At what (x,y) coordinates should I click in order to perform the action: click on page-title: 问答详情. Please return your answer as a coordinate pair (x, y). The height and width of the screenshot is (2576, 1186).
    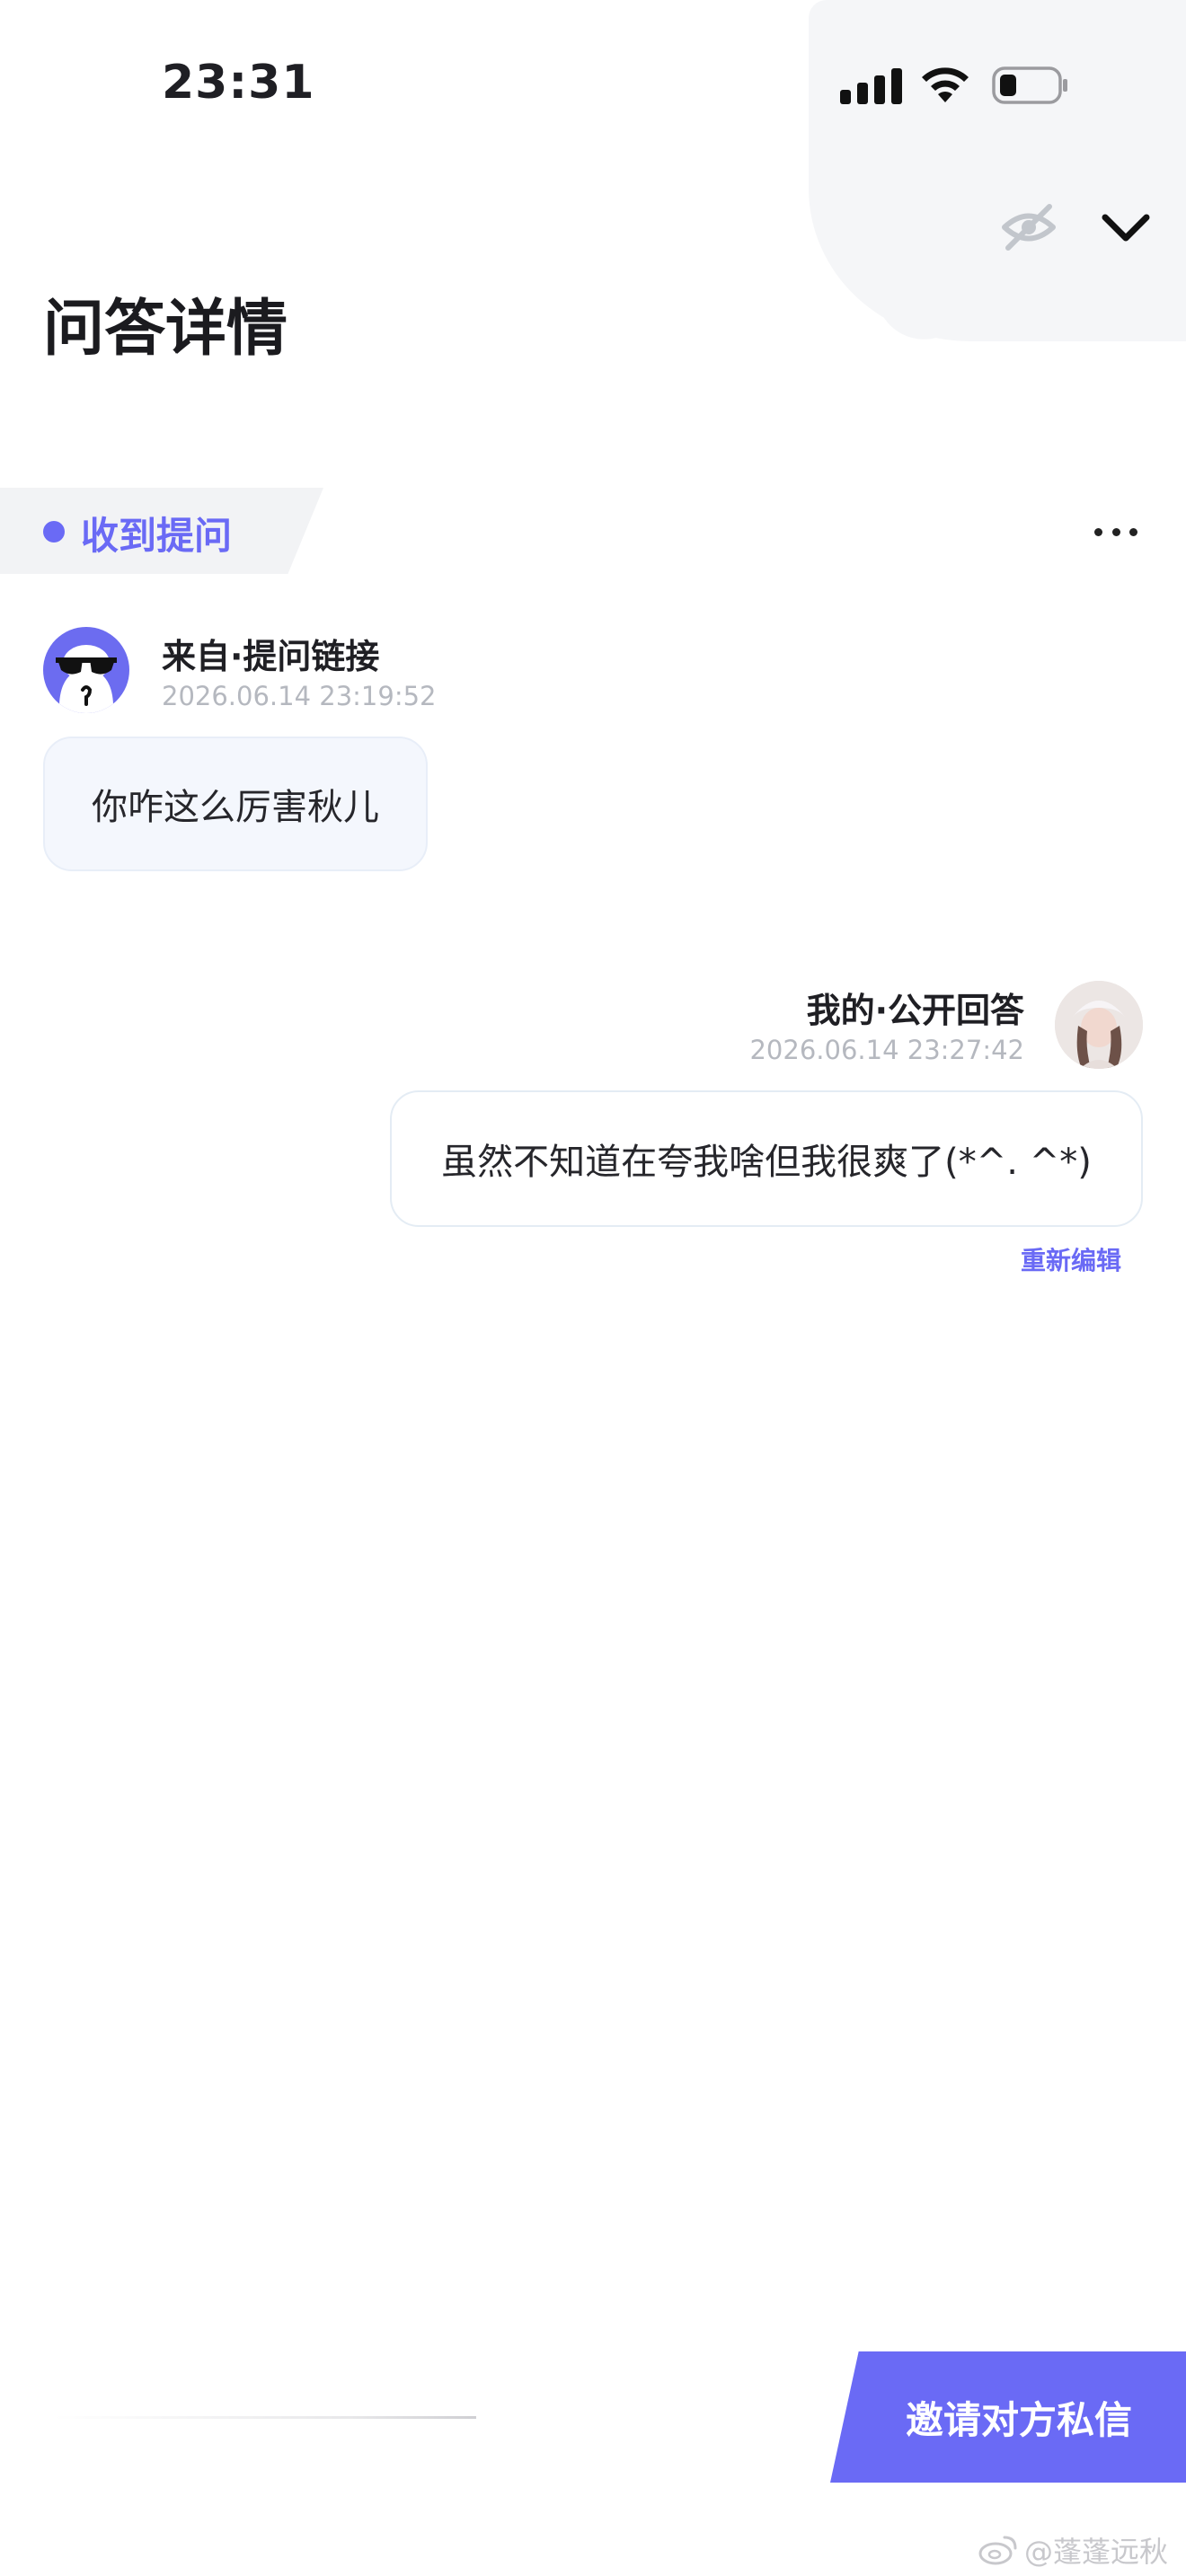
    Looking at the image, I should click on (165, 329).